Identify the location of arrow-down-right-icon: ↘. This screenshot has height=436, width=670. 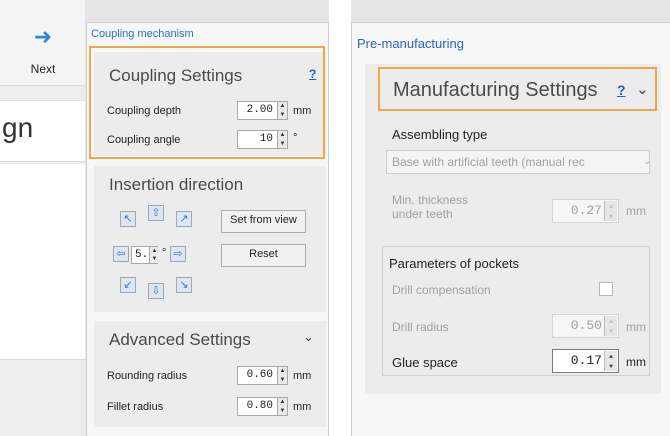
(184, 285).